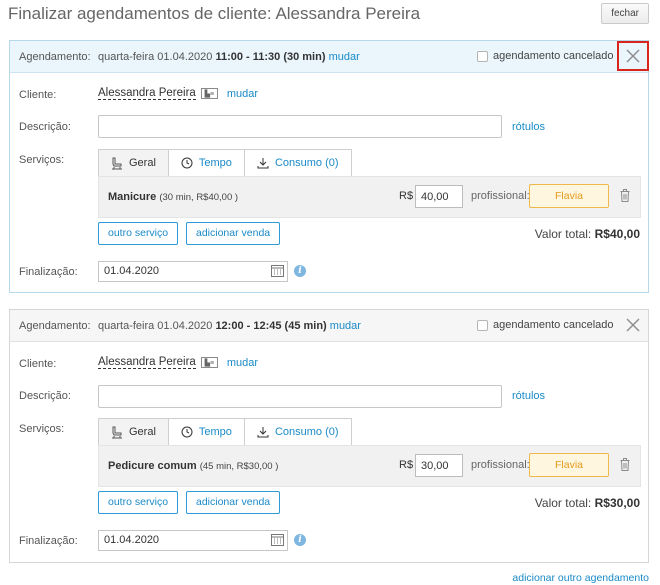 Image resolution: width=660 pixels, height=585 pixels. What do you see at coordinates (270, 57) in the screenshot?
I see `appointment-time: 11:00 - 11:30 (30 min)` at bounding box center [270, 57].